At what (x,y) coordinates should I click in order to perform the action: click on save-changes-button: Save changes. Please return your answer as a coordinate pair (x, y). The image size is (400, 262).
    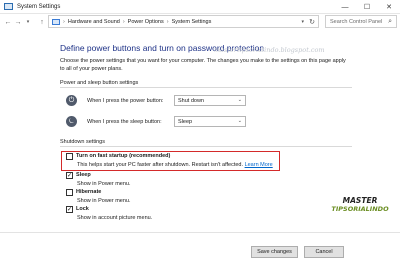
    Looking at the image, I should click on (274, 252).